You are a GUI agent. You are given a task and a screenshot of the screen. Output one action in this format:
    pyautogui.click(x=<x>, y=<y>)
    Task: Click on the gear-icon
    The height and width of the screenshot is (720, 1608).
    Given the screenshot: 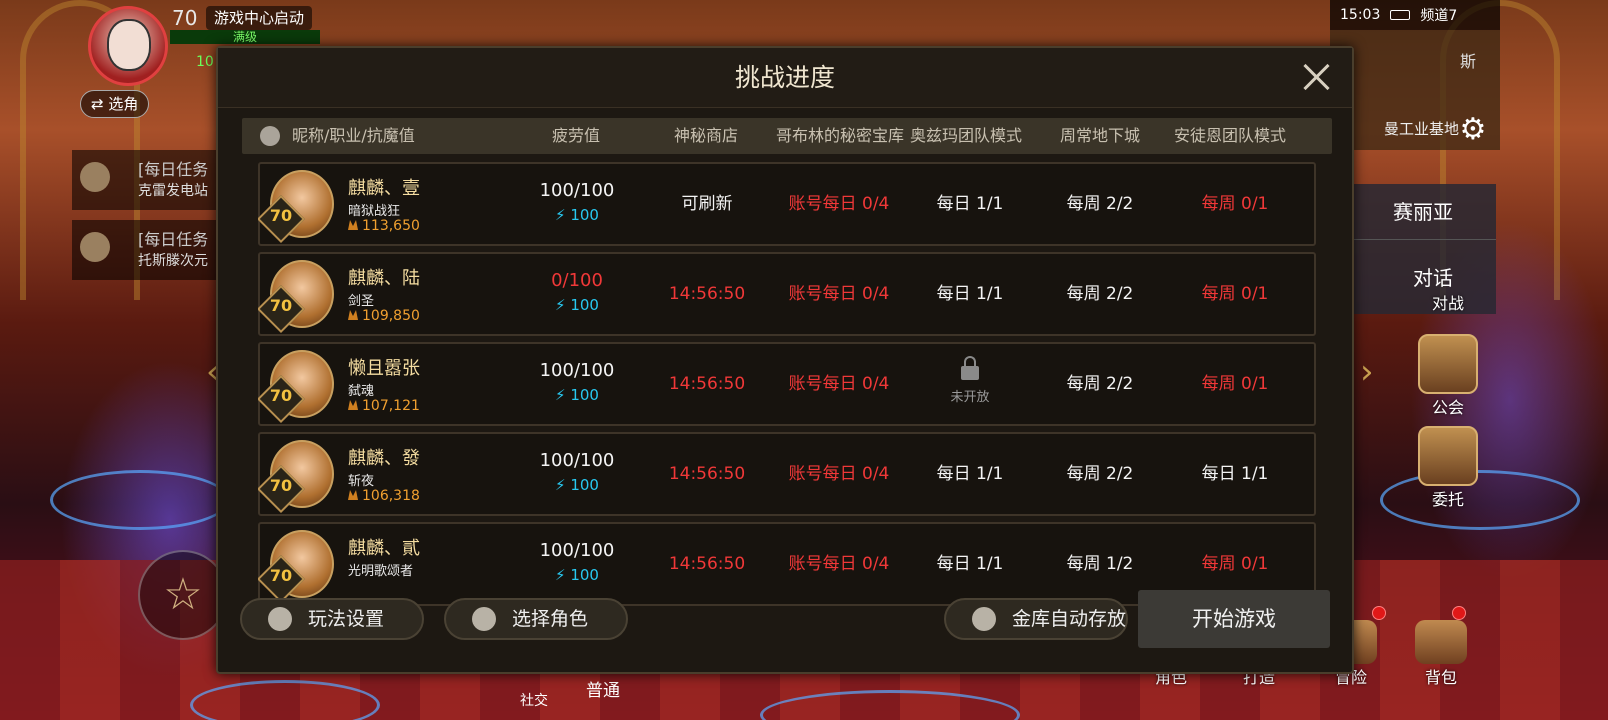 What is the action you would take?
    pyautogui.click(x=280, y=619)
    